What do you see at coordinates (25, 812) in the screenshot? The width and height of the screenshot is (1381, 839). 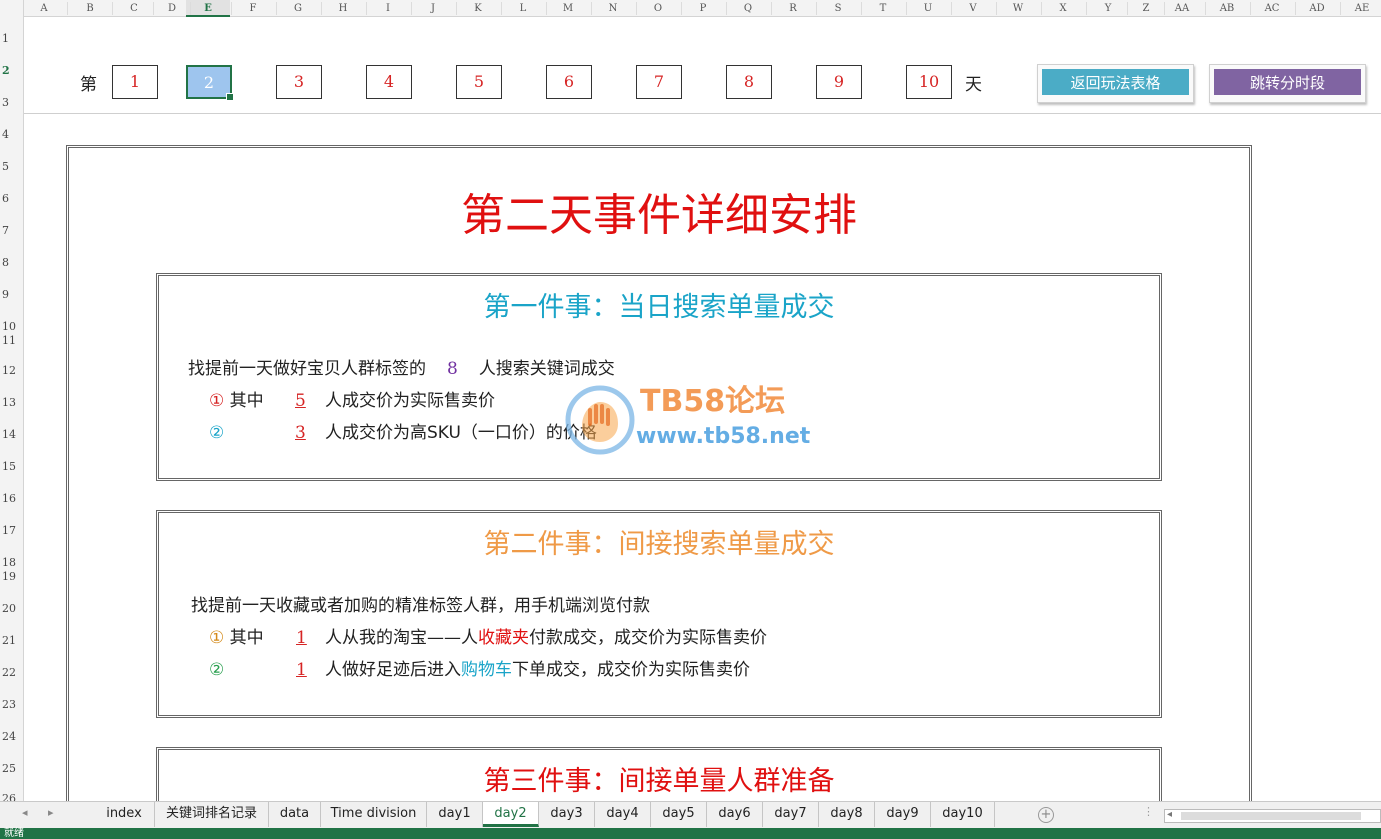 I see `tab-scroll-left-icon: ◂` at bounding box center [25, 812].